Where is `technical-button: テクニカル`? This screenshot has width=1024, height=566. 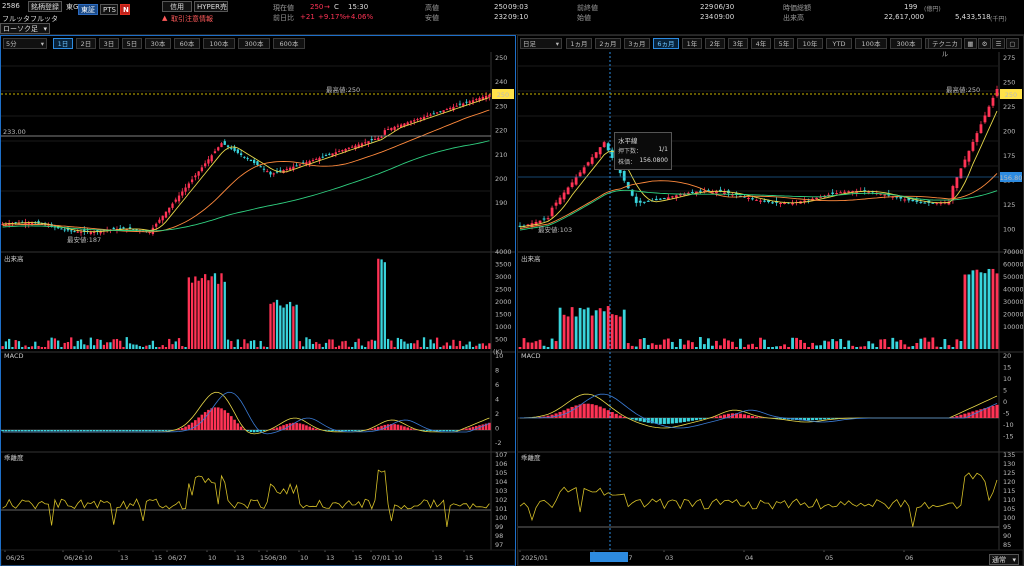
technical-button: テクニカル is located at coordinates (945, 48).